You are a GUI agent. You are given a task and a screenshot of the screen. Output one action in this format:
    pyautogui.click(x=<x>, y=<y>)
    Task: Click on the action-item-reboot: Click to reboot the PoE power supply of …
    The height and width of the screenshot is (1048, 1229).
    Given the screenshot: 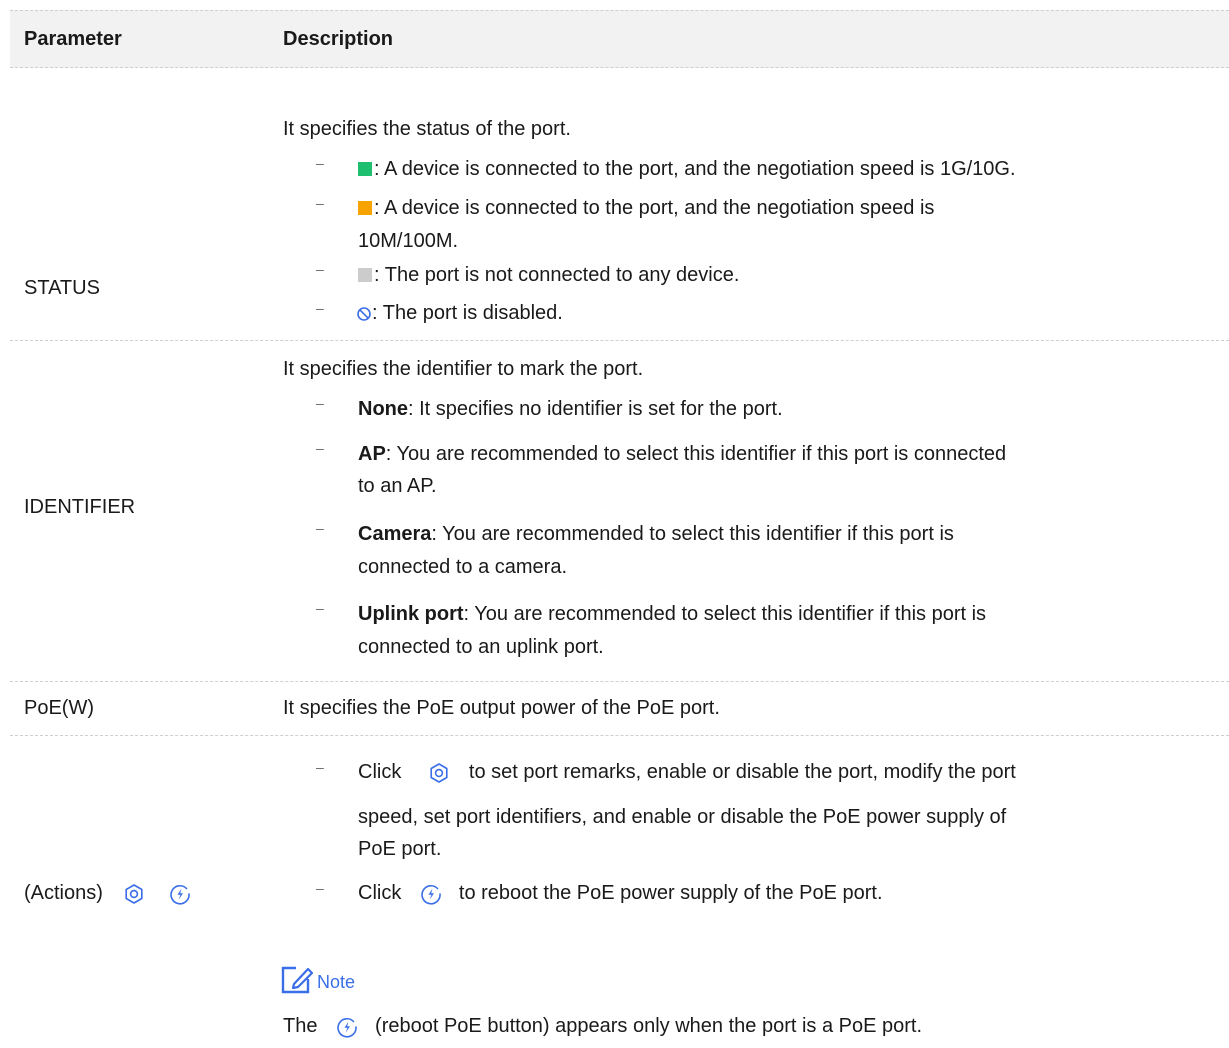 What is the action you would take?
    pyautogui.click(x=620, y=893)
    